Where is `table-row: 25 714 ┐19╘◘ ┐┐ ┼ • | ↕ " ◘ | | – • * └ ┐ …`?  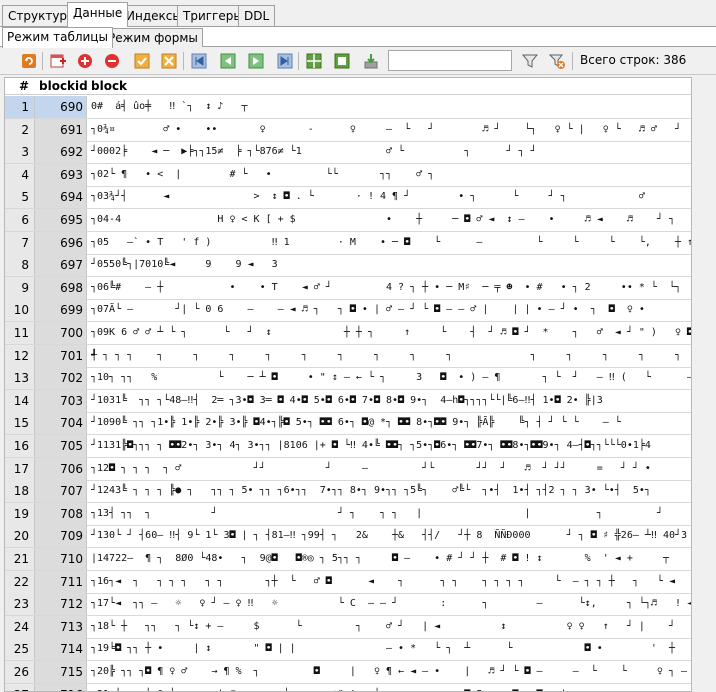
table-row: 25 714 ┐19╘◘ ┐┐ ┼ • | ↕ " ◘ | | – • * └ ┐ … is located at coordinates (348, 650).